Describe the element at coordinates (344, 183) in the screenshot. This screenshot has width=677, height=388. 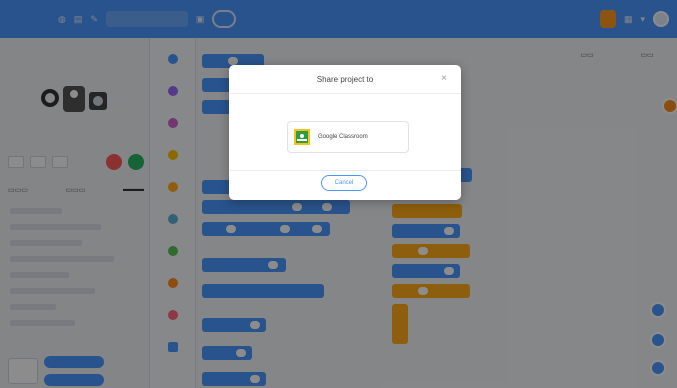
I see `cancel-button: Cancel` at that location.